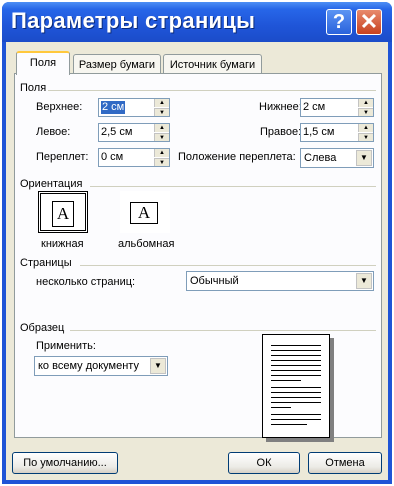 The width and height of the screenshot is (394, 486). Describe the element at coordinates (296, 386) in the screenshot. I see `page-preview` at that location.